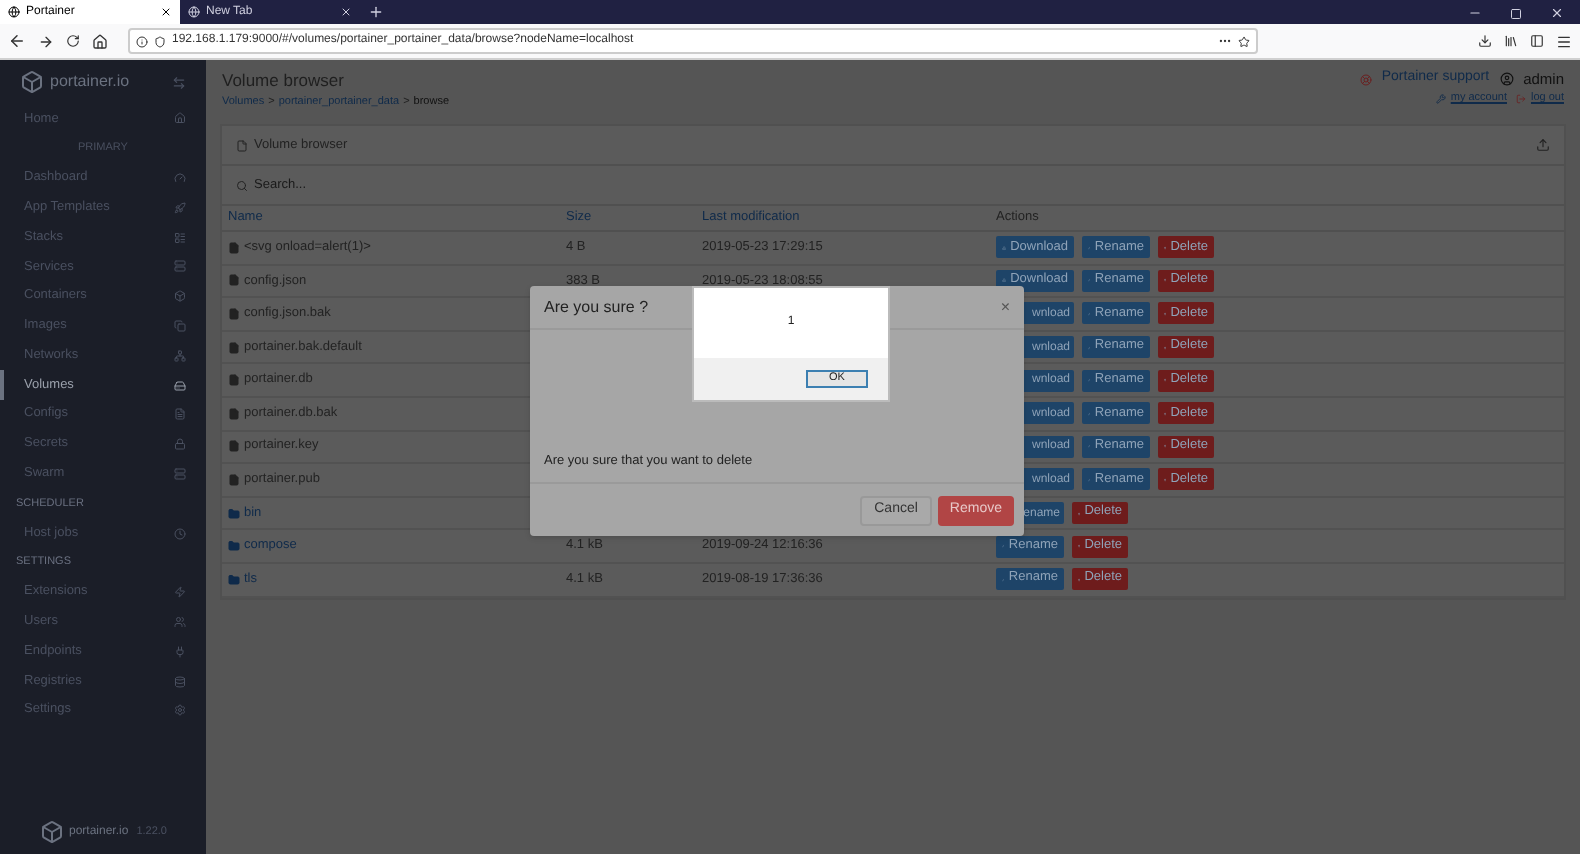 The width and height of the screenshot is (1580, 854). Describe the element at coordinates (596, 307) in the screenshot. I see `dialog-title: Are you sure ?` at that location.